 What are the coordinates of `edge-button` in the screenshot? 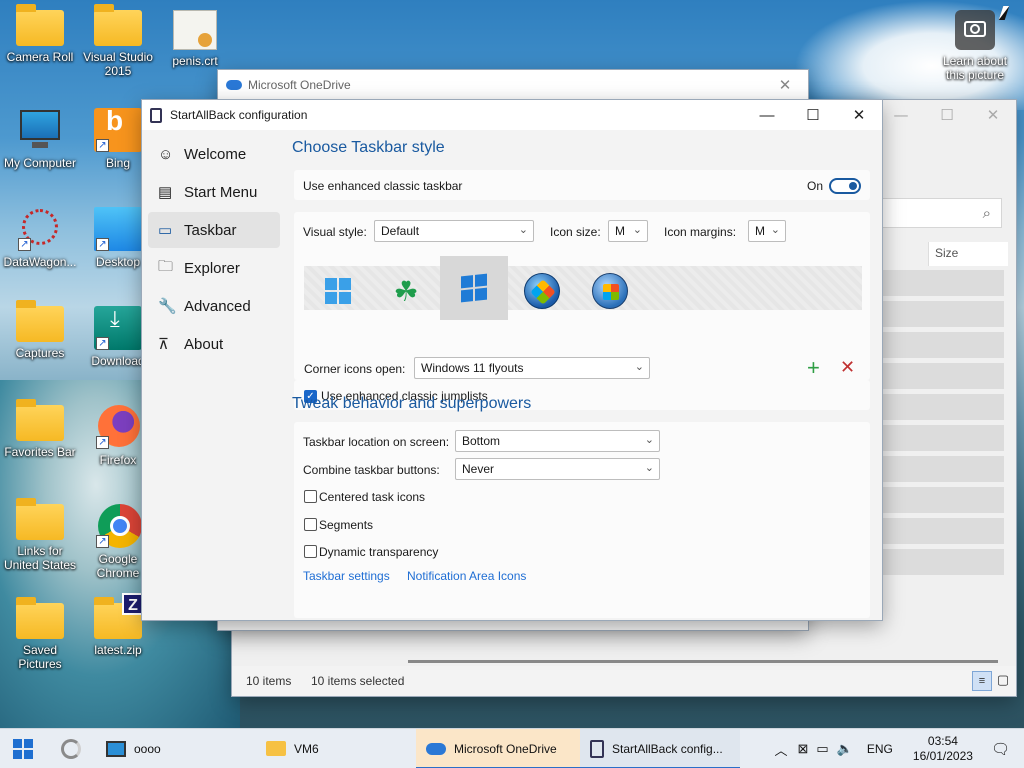 It's located at (71, 748).